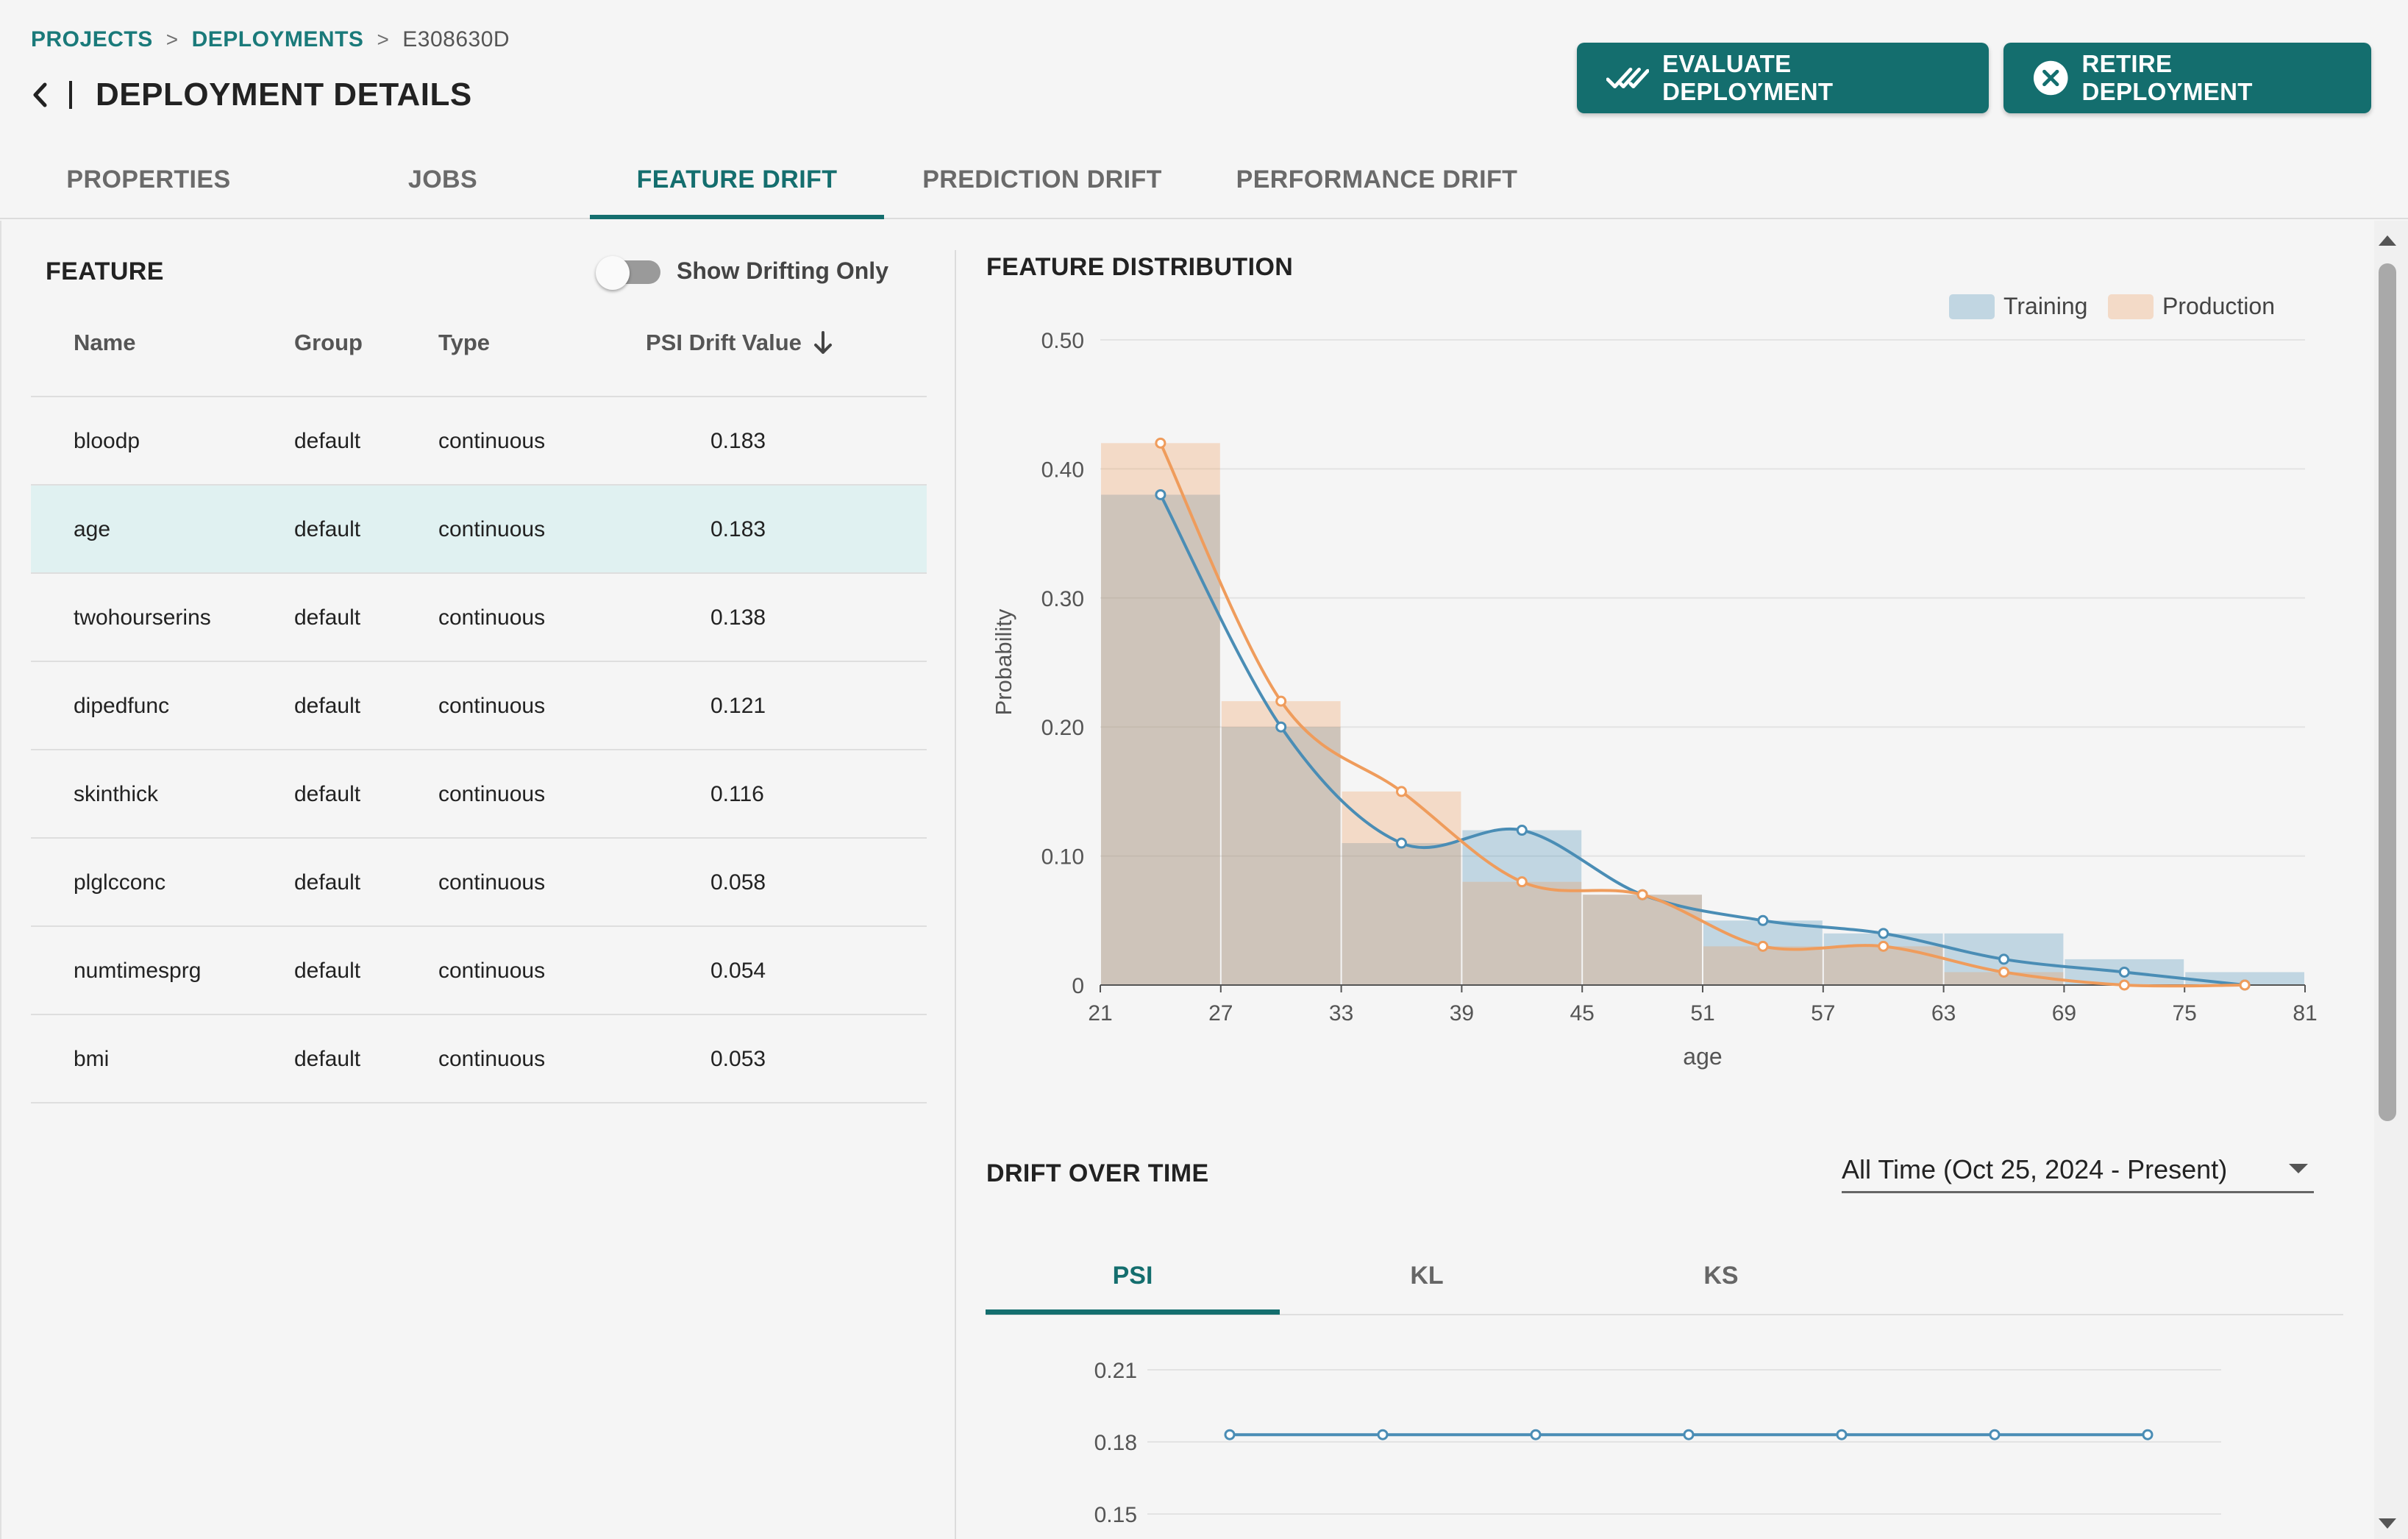 This screenshot has height=1539, width=2408. Describe the element at coordinates (1582, 1013) in the screenshot. I see `x-tick-label: 45` at that location.